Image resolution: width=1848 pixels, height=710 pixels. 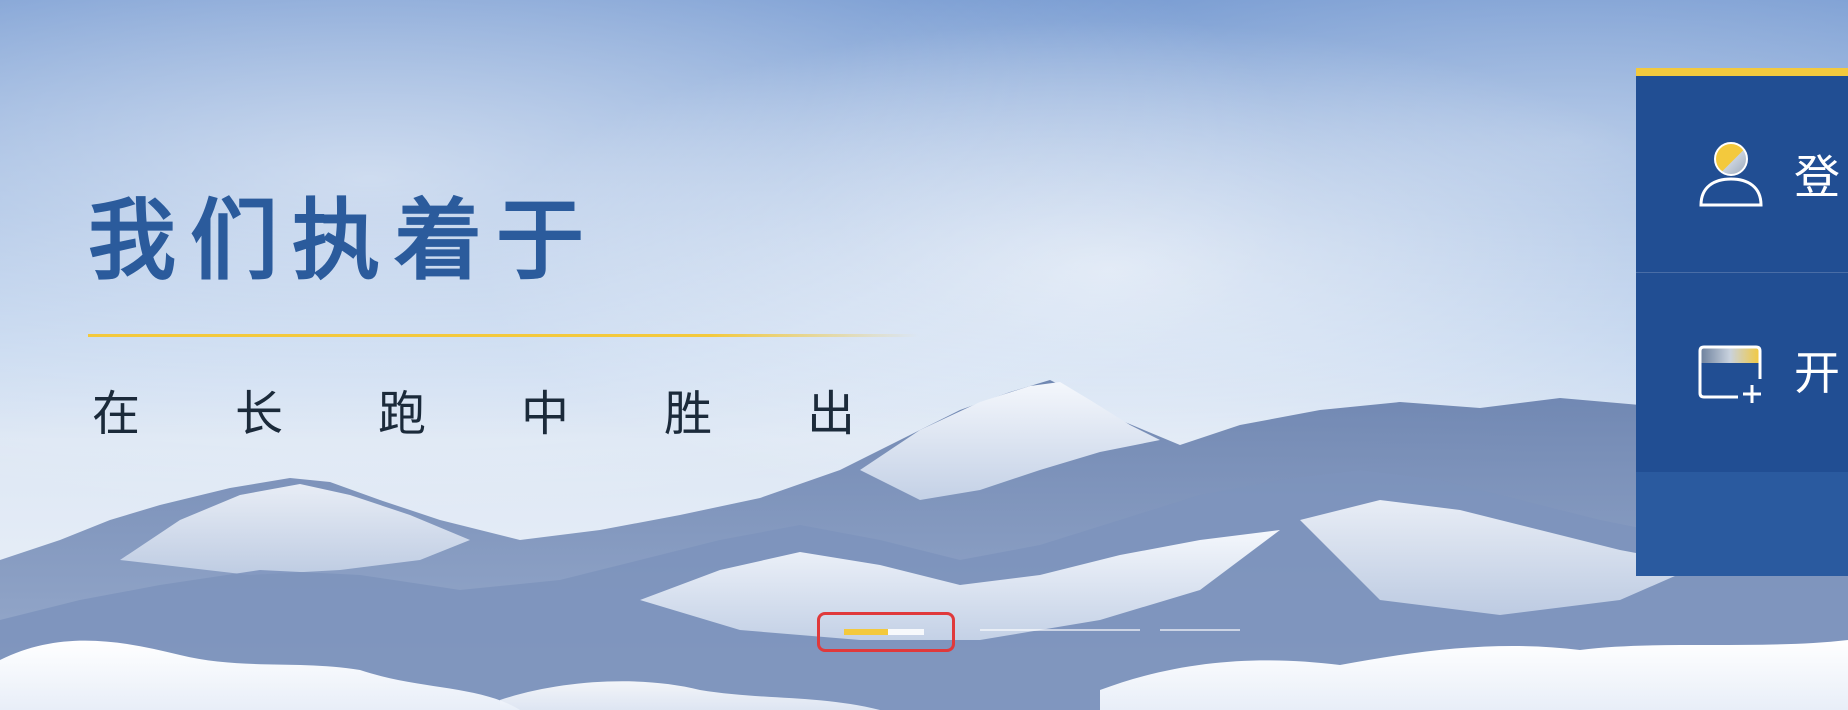 I want to click on carousel-progress-fill, so click(x=866, y=632).